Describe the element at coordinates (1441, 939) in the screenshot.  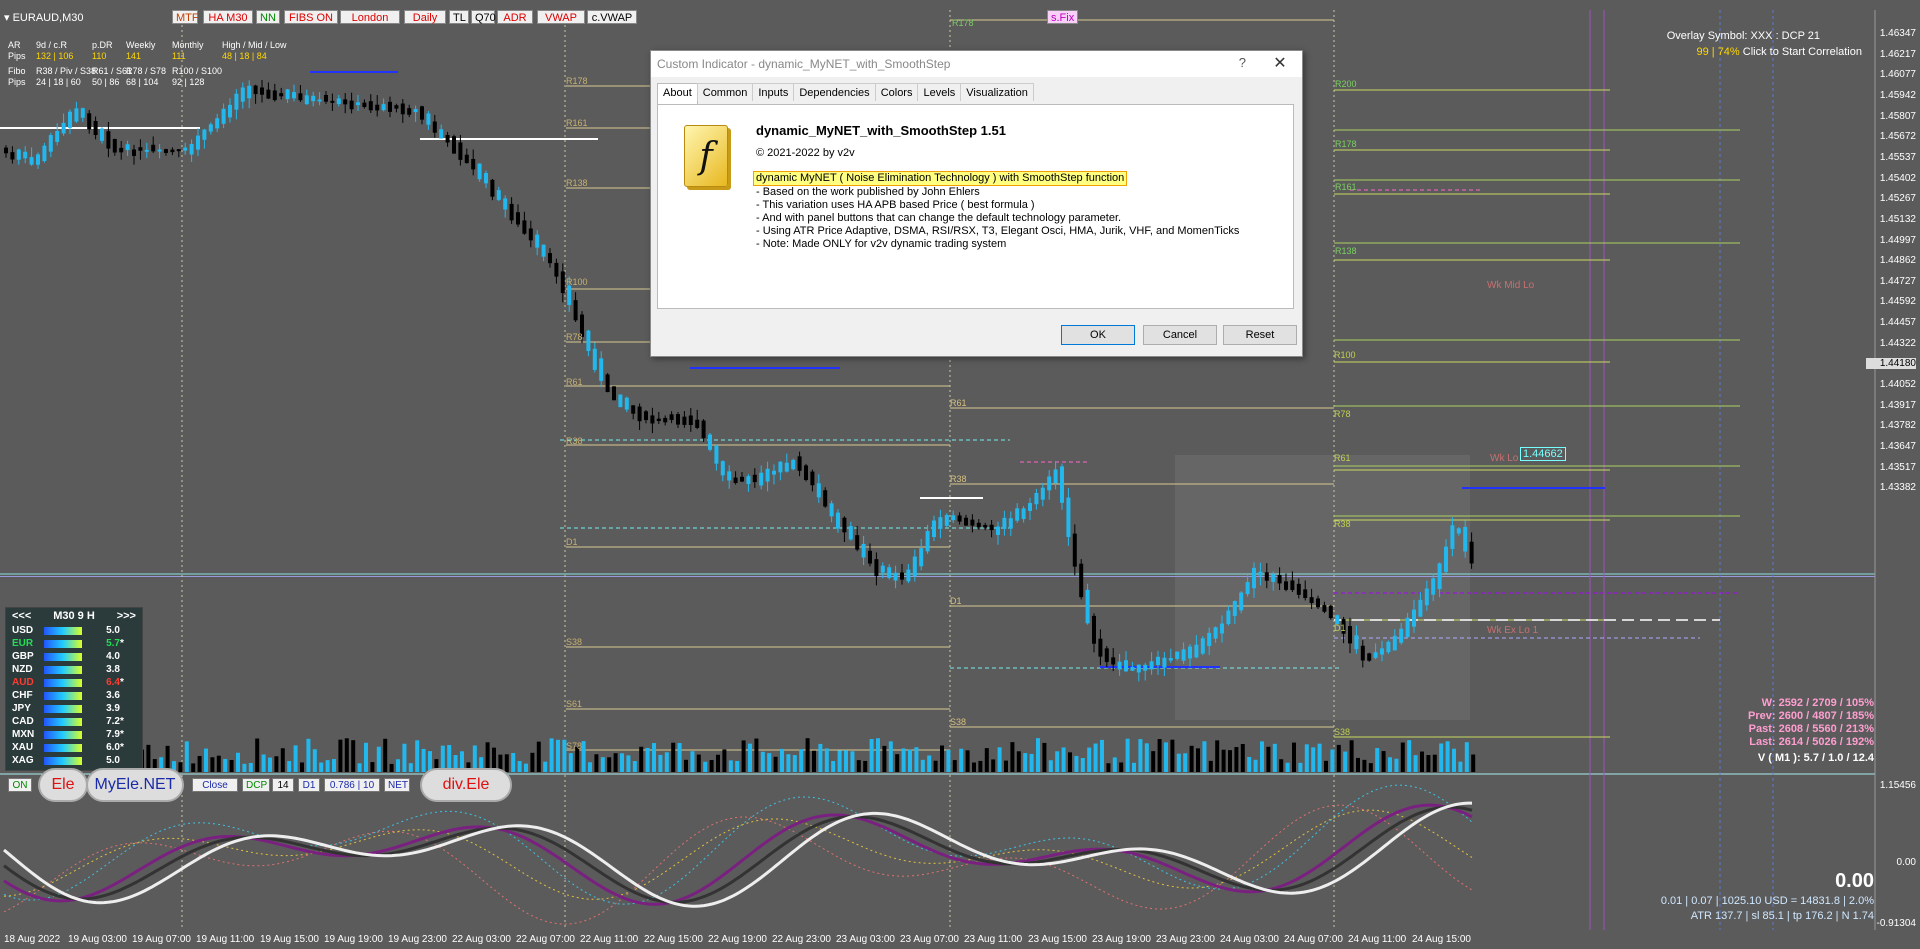
I see `time-tick: 24 Aug 15:00` at that location.